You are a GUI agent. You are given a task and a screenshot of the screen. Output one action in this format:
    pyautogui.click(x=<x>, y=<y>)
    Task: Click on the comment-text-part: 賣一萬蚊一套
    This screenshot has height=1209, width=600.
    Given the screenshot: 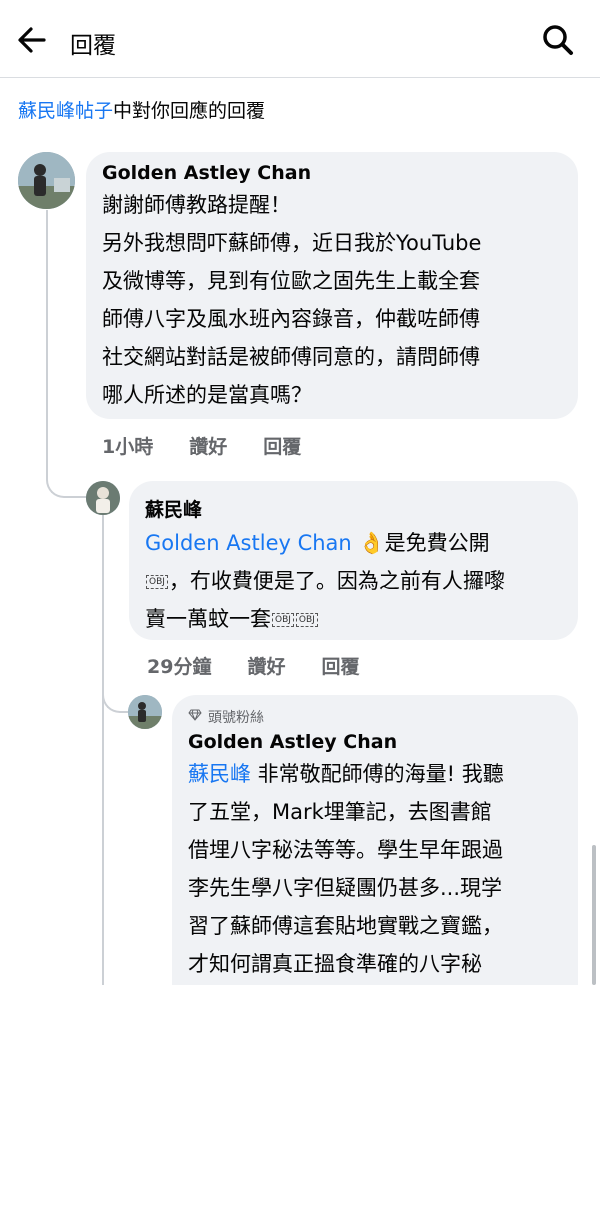 What is the action you would take?
    pyautogui.click(x=208, y=619)
    